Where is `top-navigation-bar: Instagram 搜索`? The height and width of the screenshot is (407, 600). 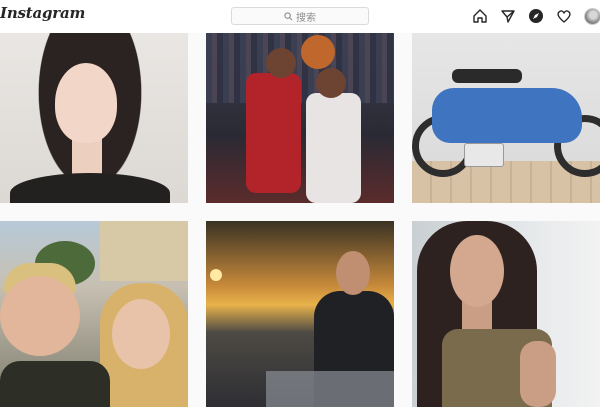 top-navigation-bar: Instagram 搜索 is located at coordinates (300, 16).